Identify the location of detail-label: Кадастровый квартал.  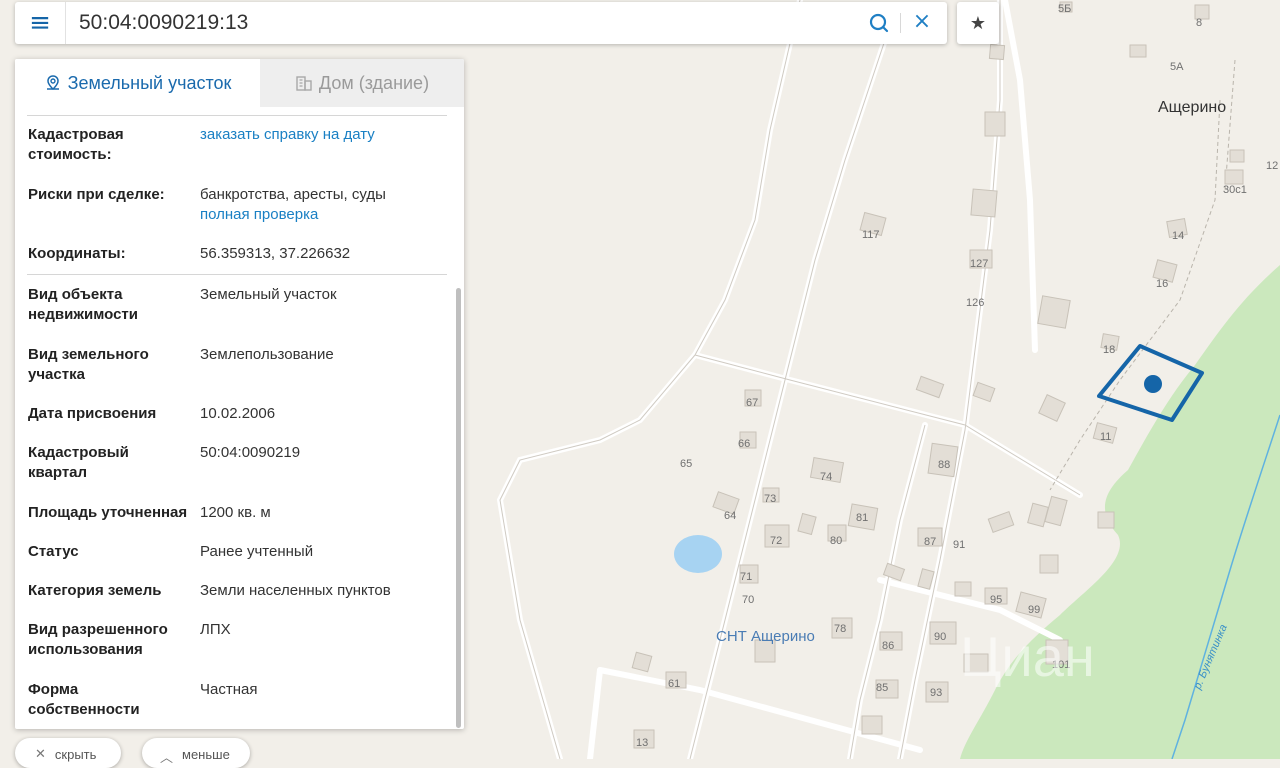
(78, 462).